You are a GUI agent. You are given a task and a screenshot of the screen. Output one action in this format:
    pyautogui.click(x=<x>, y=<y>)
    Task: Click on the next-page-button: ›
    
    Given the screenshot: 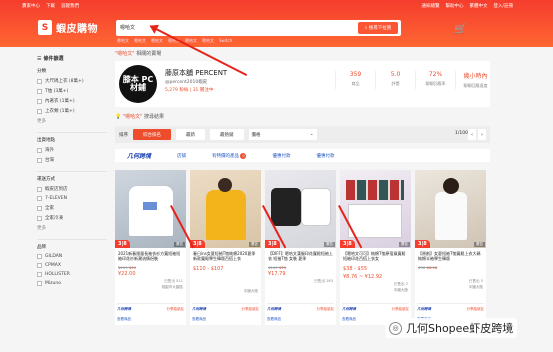 What is the action you would take?
    pyautogui.click(x=482, y=134)
    